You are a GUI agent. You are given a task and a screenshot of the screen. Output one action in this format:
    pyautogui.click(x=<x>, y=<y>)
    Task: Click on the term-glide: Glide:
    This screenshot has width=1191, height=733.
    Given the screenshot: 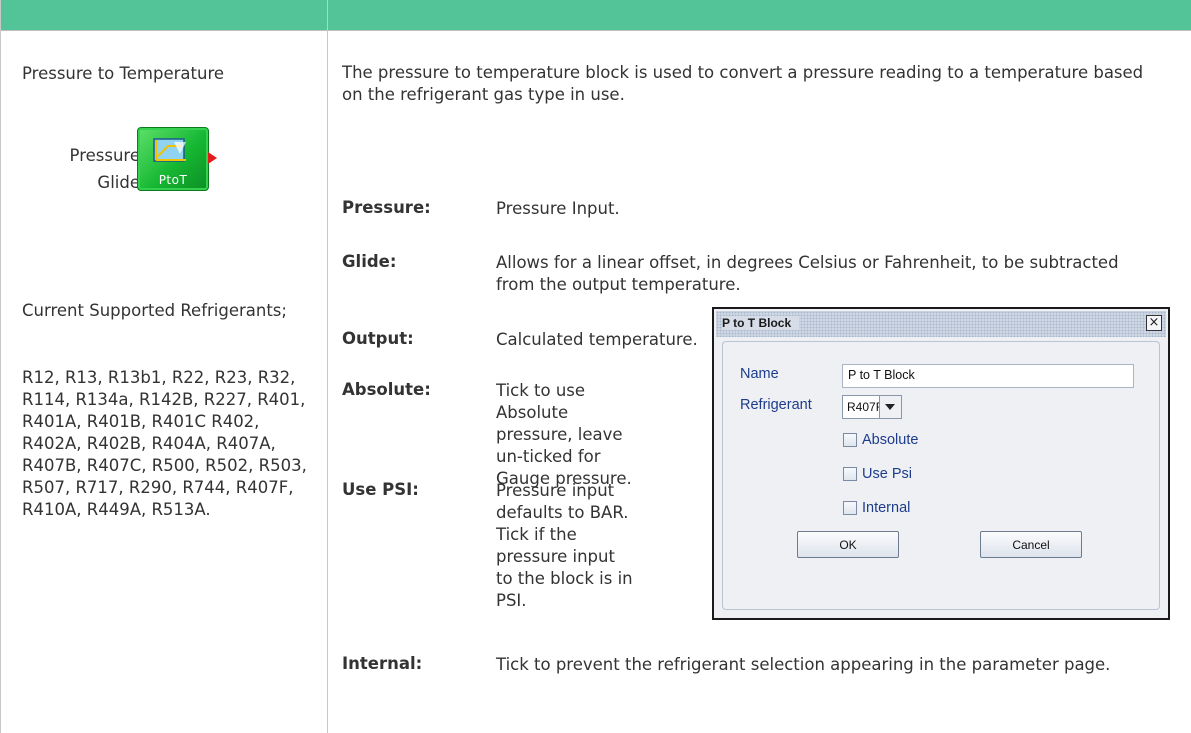 What is the action you would take?
    pyautogui.click(x=369, y=261)
    